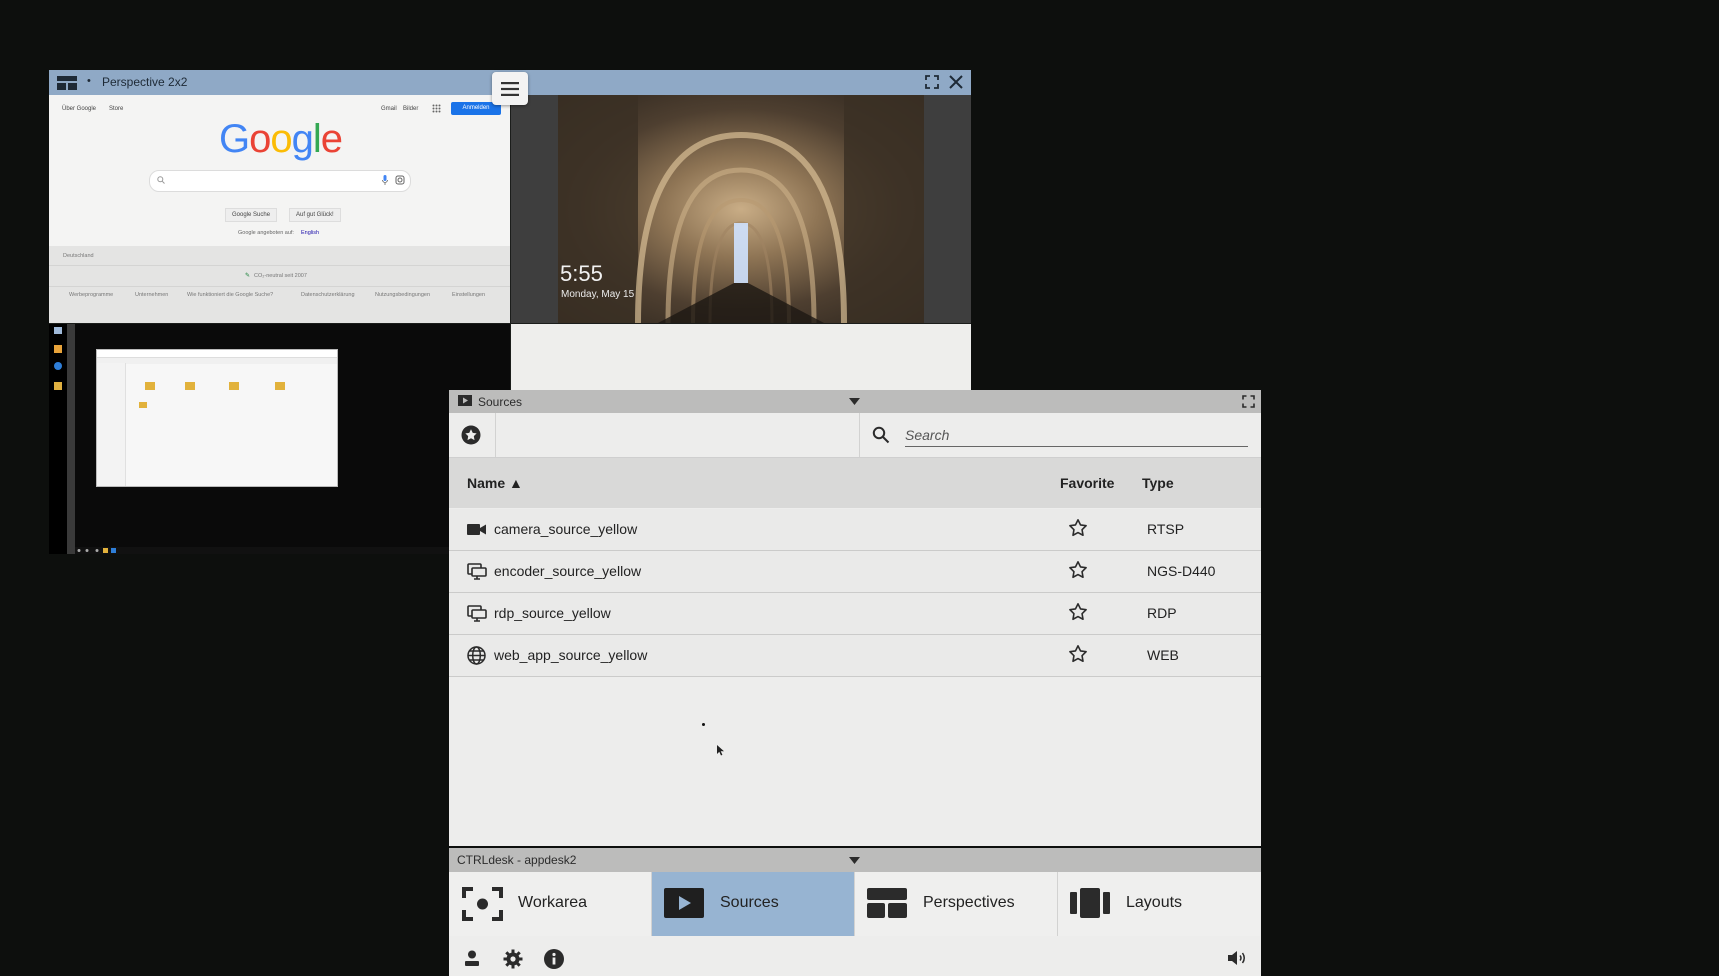  Describe the element at coordinates (749, 902) in the screenshot. I see `nav-label: Sources` at that location.